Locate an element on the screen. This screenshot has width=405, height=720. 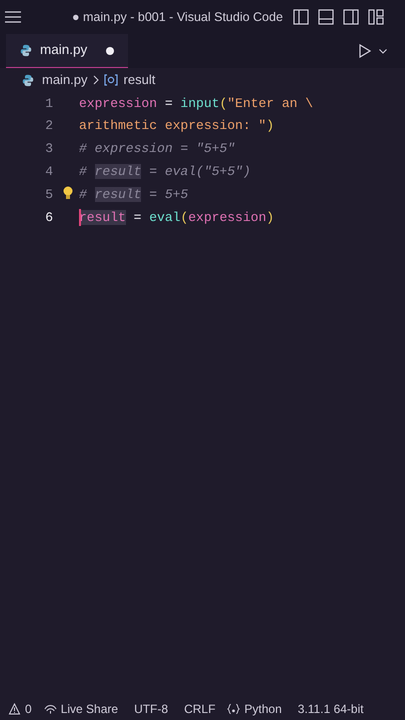
line-number: 5 is located at coordinates (49, 195).